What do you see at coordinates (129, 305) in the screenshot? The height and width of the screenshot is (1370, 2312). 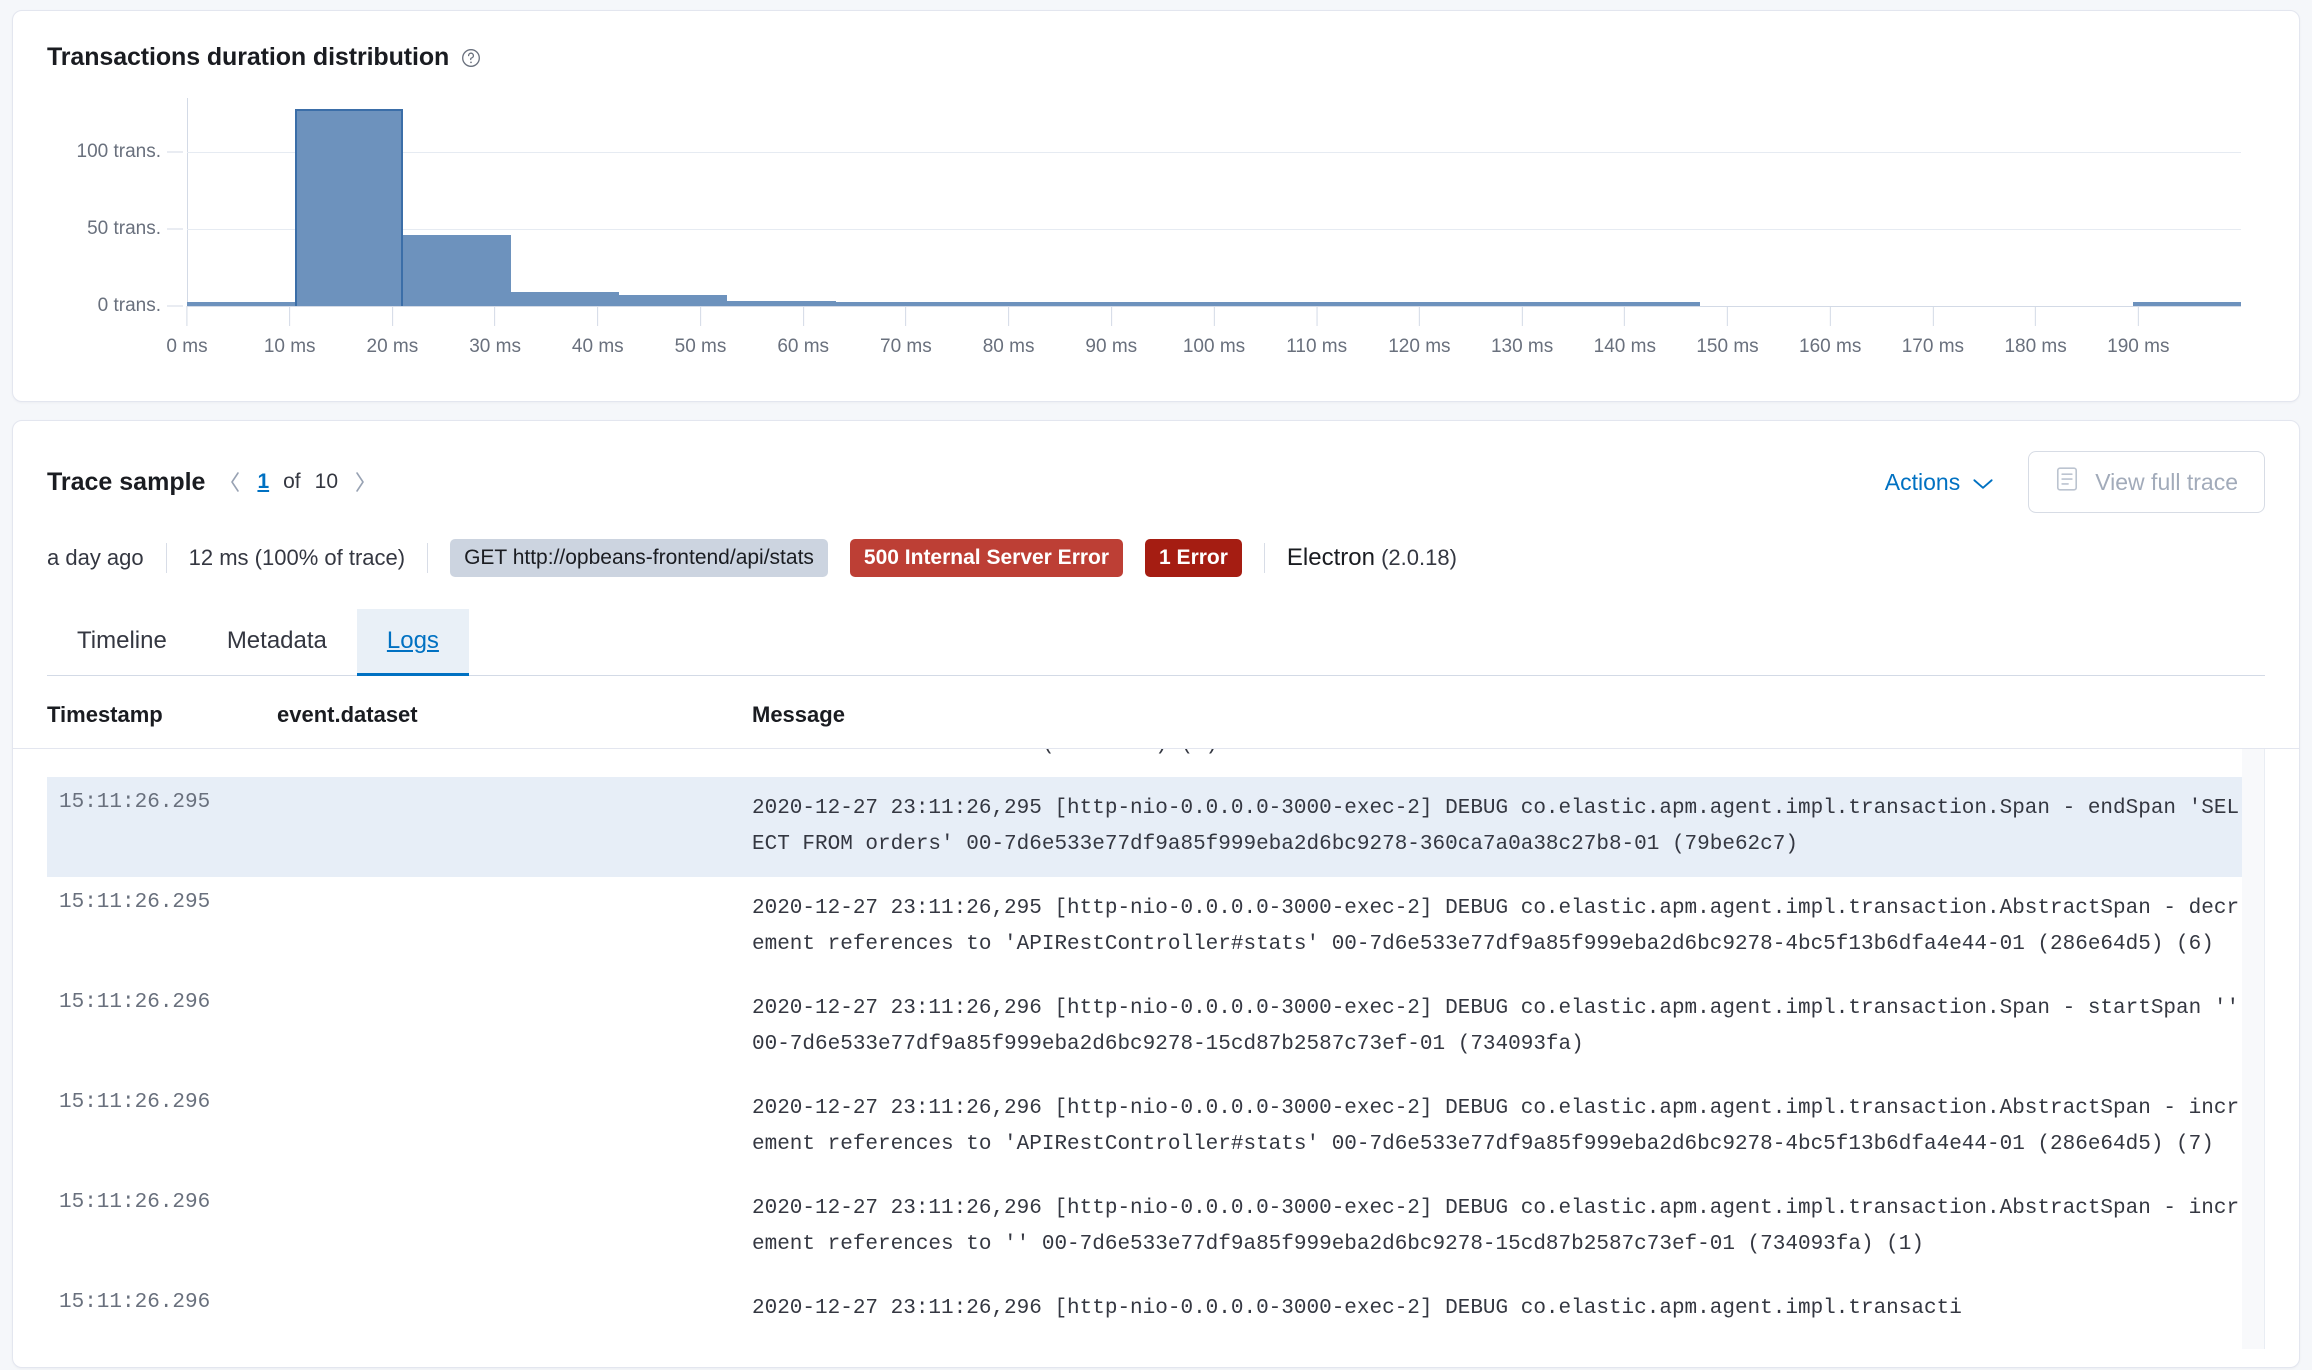 I see `y-axis-label: 0 trans.` at bounding box center [129, 305].